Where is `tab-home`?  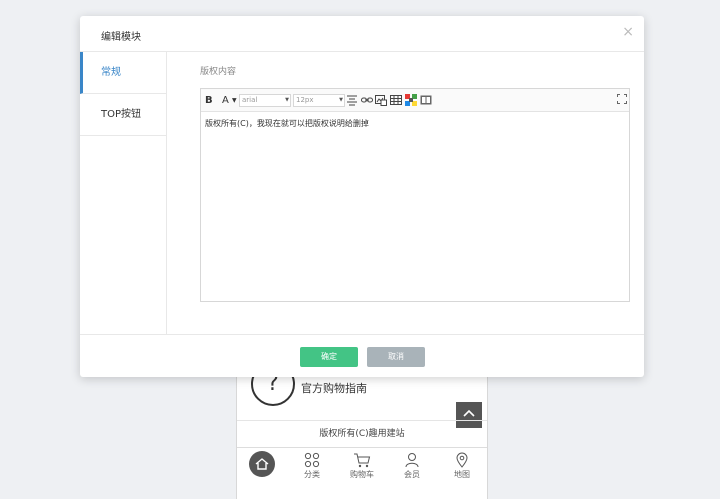 tab-home is located at coordinates (262, 473).